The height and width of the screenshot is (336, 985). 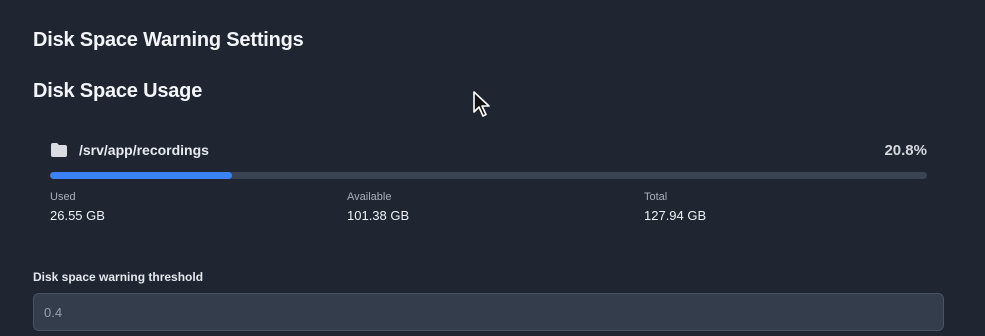 What do you see at coordinates (63, 197) in the screenshot?
I see `stat-used-label: Used` at bounding box center [63, 197].